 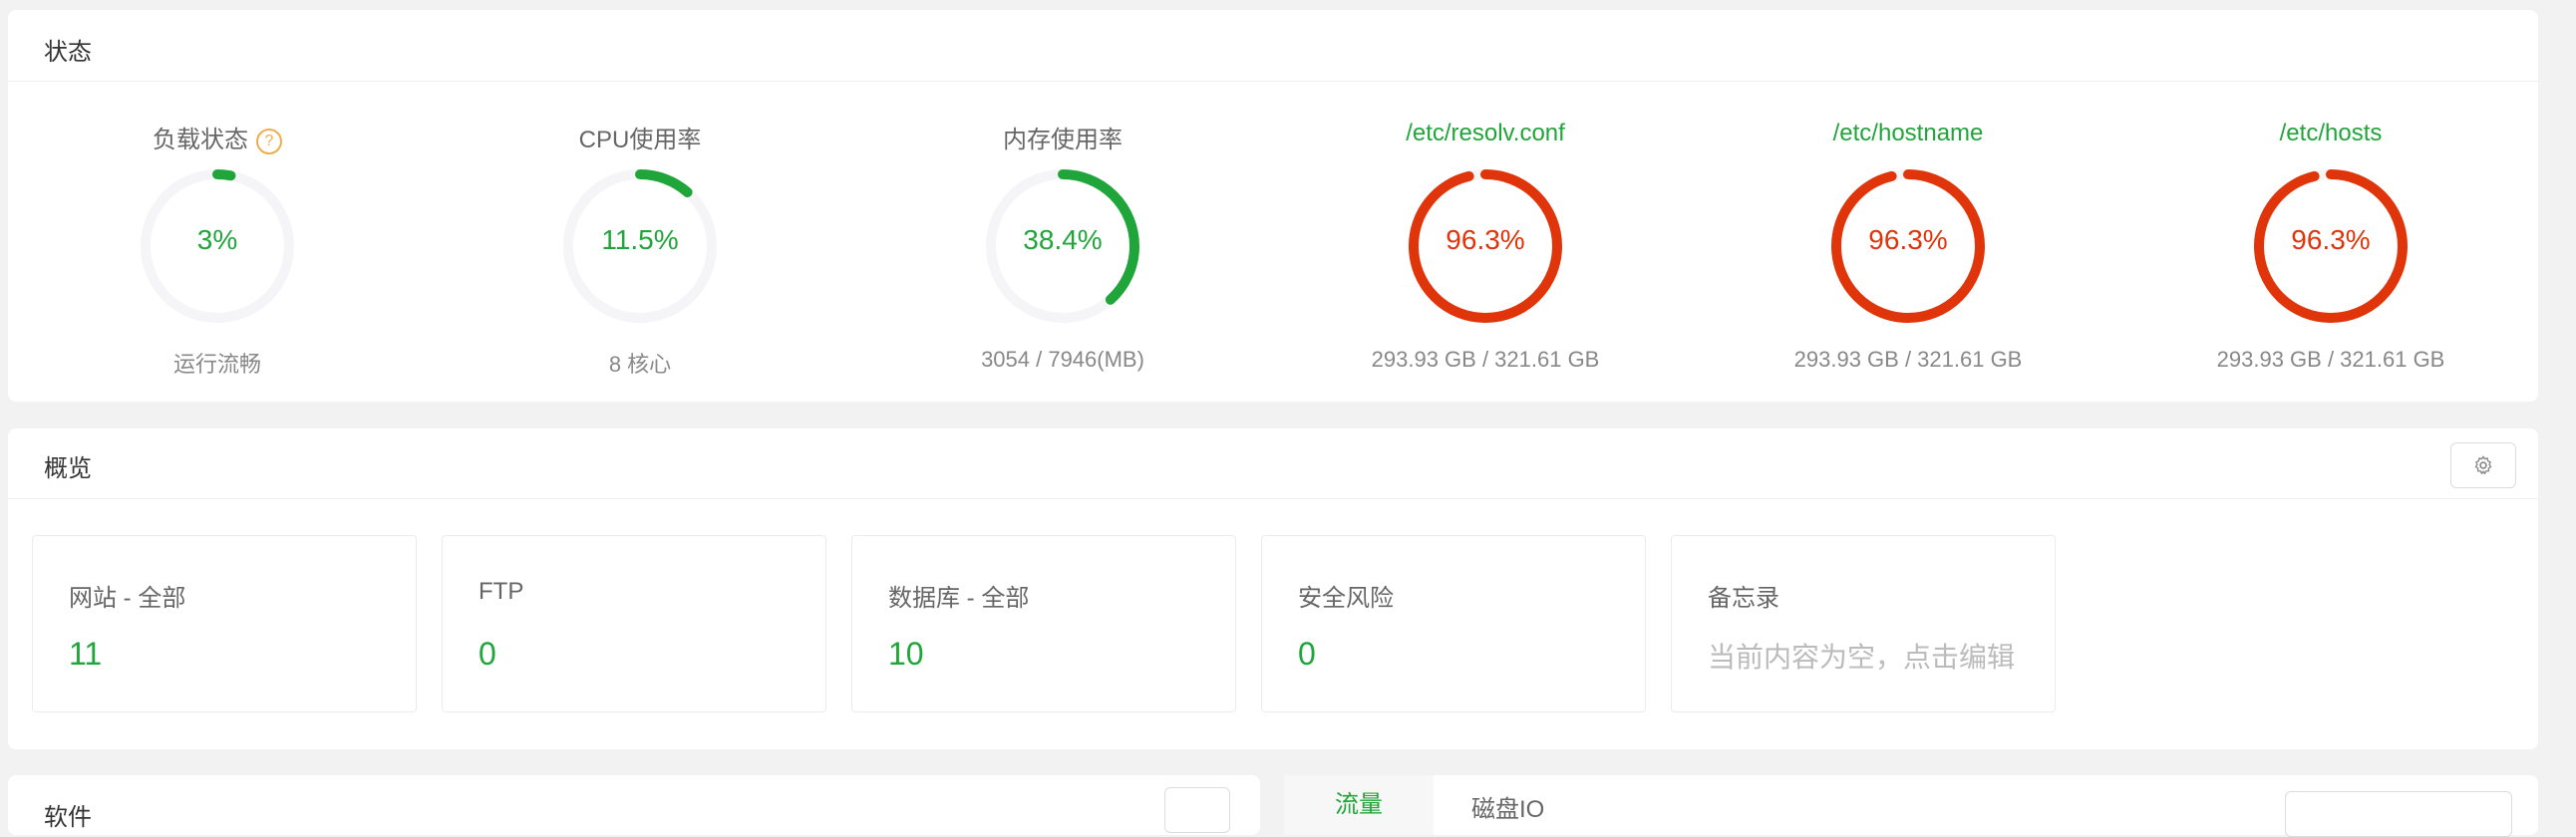 What do you see at coordinates (68, 52) in the screenshot?
I see `status-title: 状态` at bounding box center [68, 52].